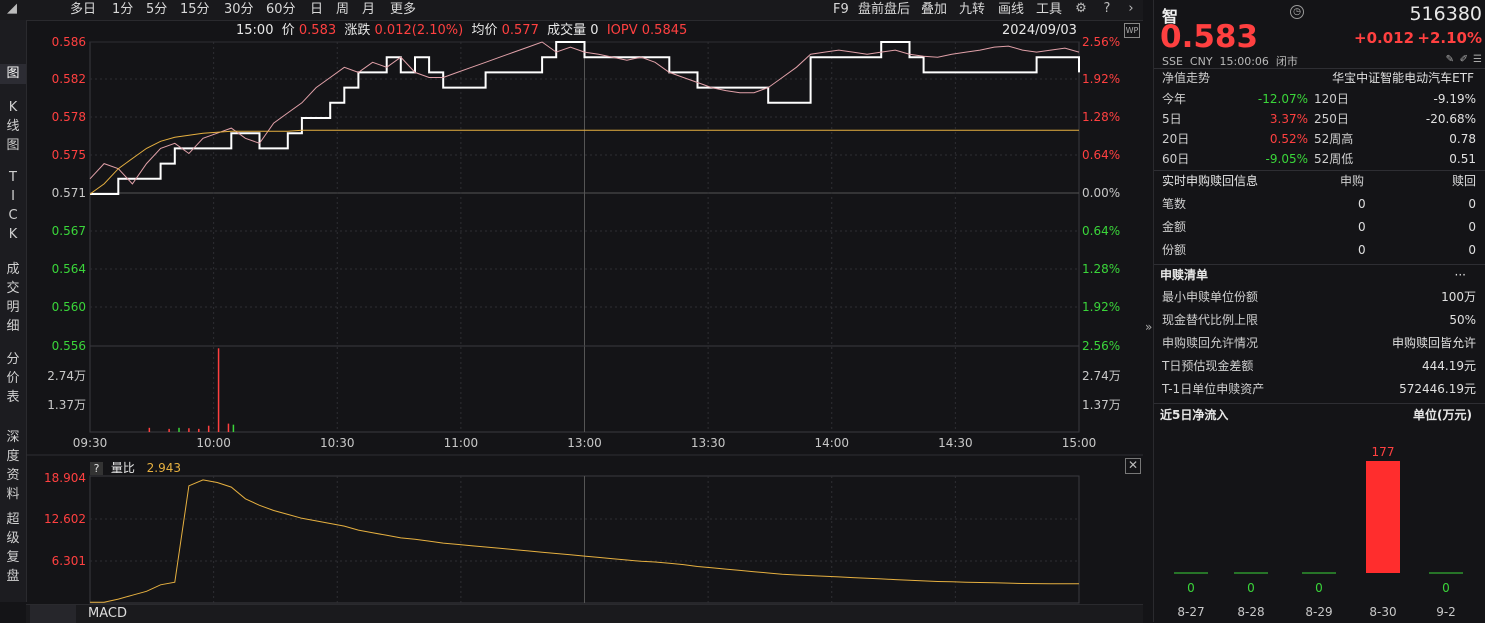 Image resolution: width=1485 pixels, height=623 pixels. Describe the element at coordinates (1049, 10) in the screenshot. I see `toolbar-right-item-5: 工具` at that location.